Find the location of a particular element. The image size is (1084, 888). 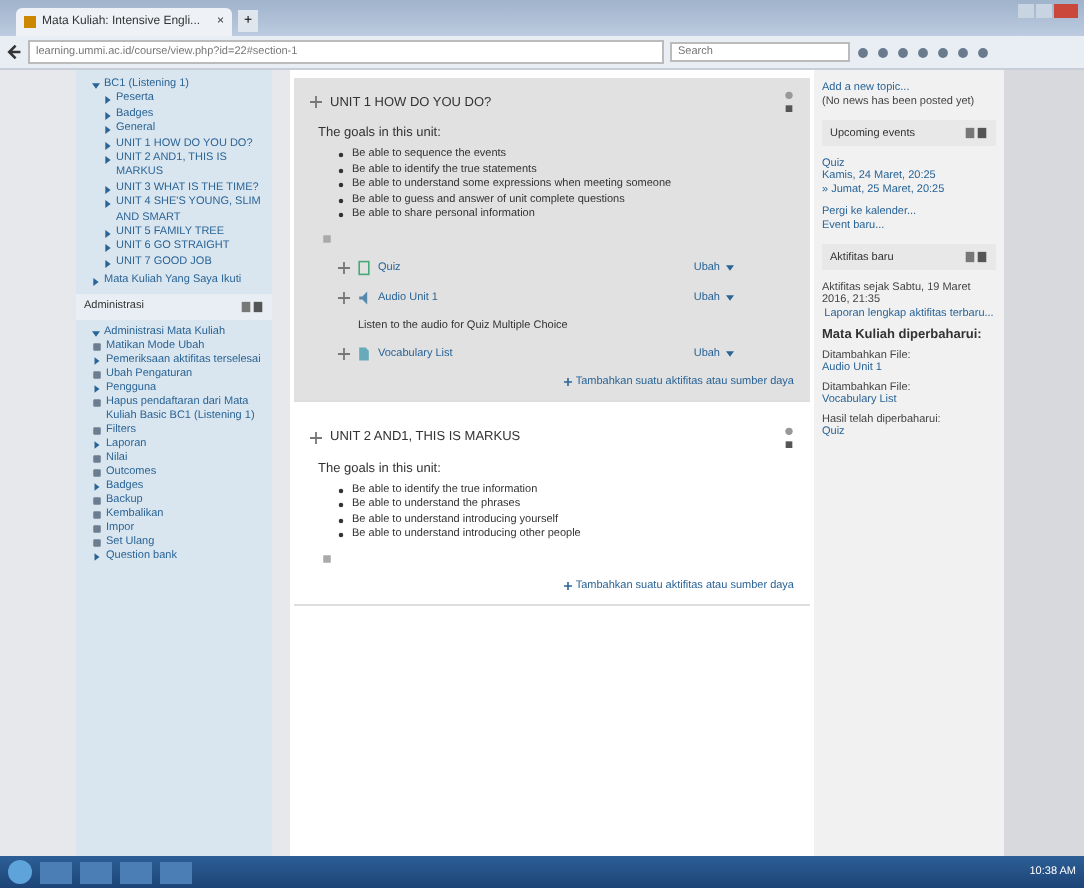

page-icon is located at coordinates (30, 22).